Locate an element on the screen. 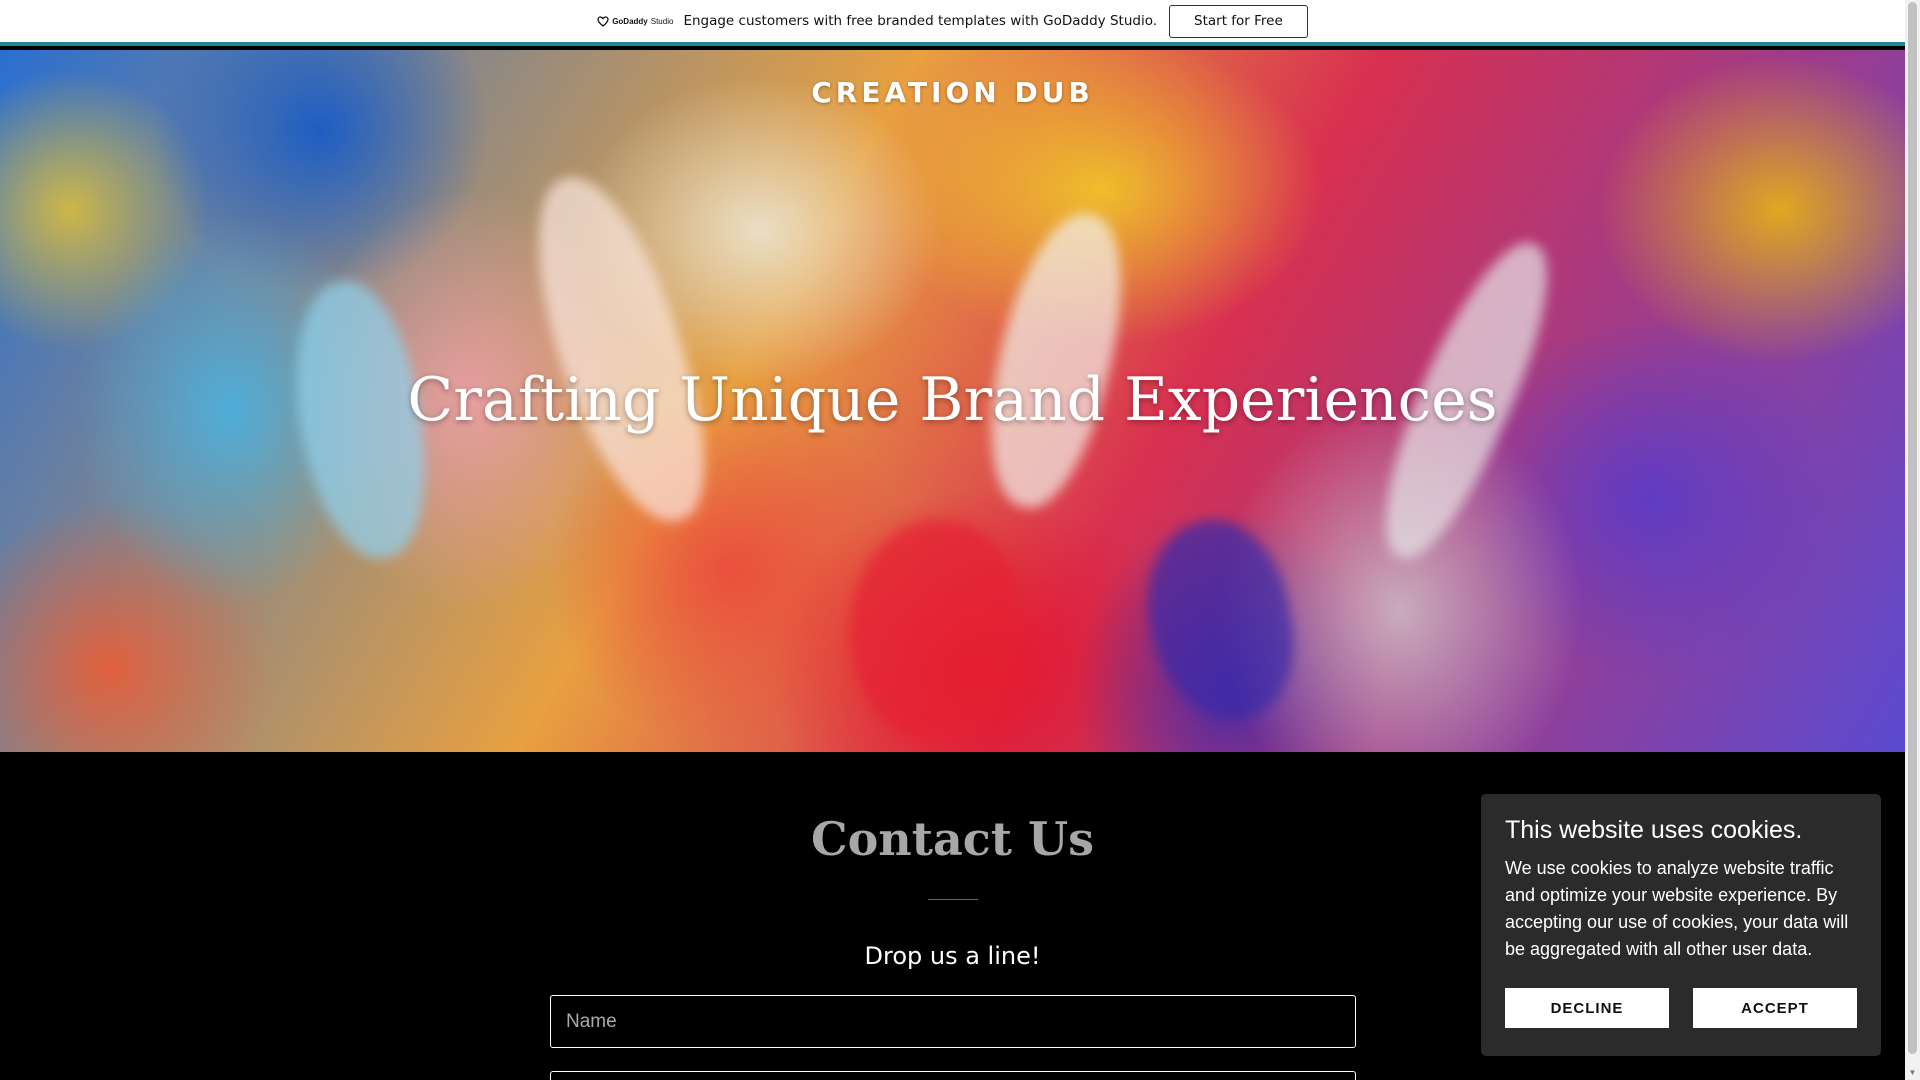 The height and width of the screenshot is (1080, 1920). start-for-free-button: Start for Free is located at coordinates (1238, 21).